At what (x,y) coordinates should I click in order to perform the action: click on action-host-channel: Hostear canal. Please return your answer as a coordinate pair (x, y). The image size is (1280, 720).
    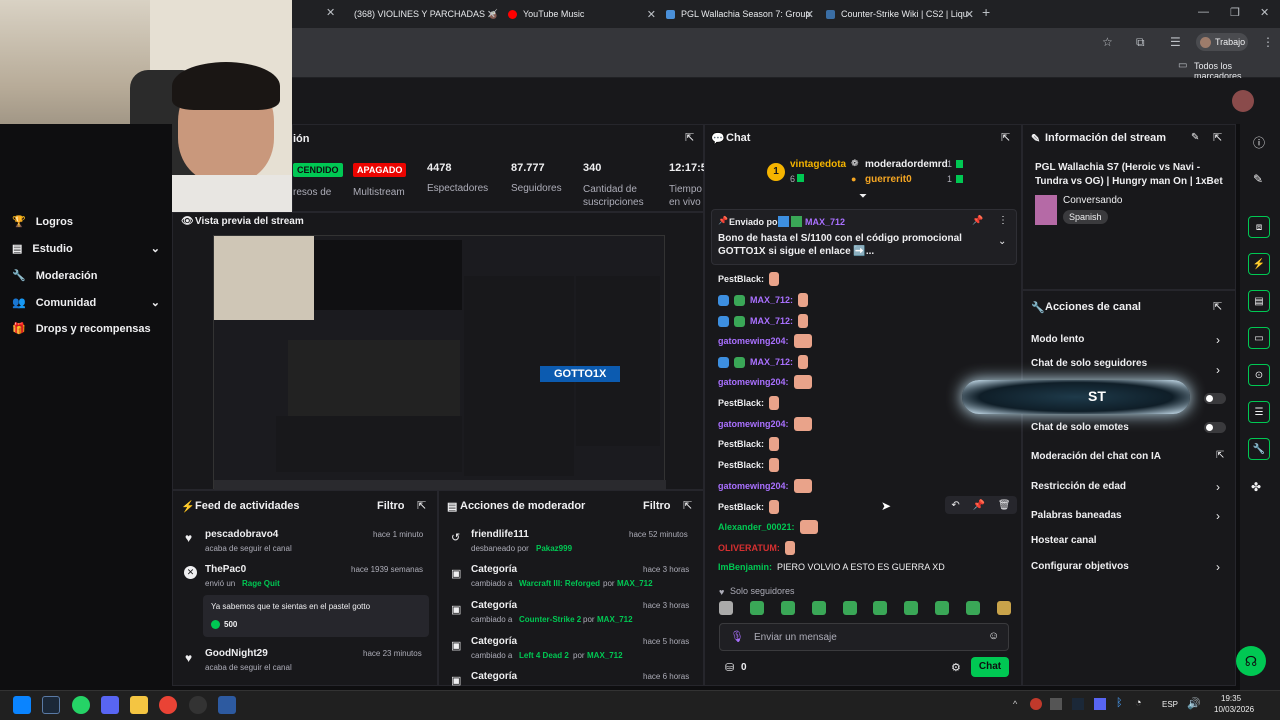
    Looking at the image, I should click on (1064, 540).